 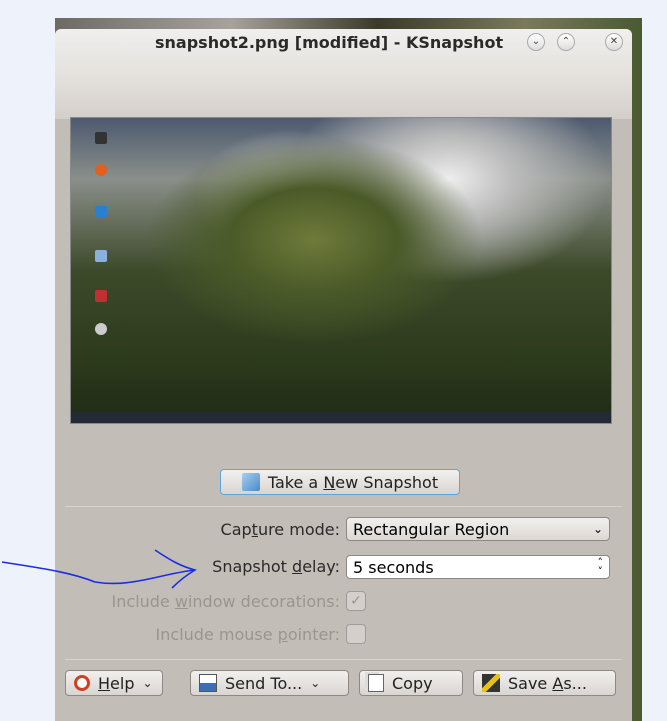 I want to click on close-icon: ✕, so click(x=614, y=42).